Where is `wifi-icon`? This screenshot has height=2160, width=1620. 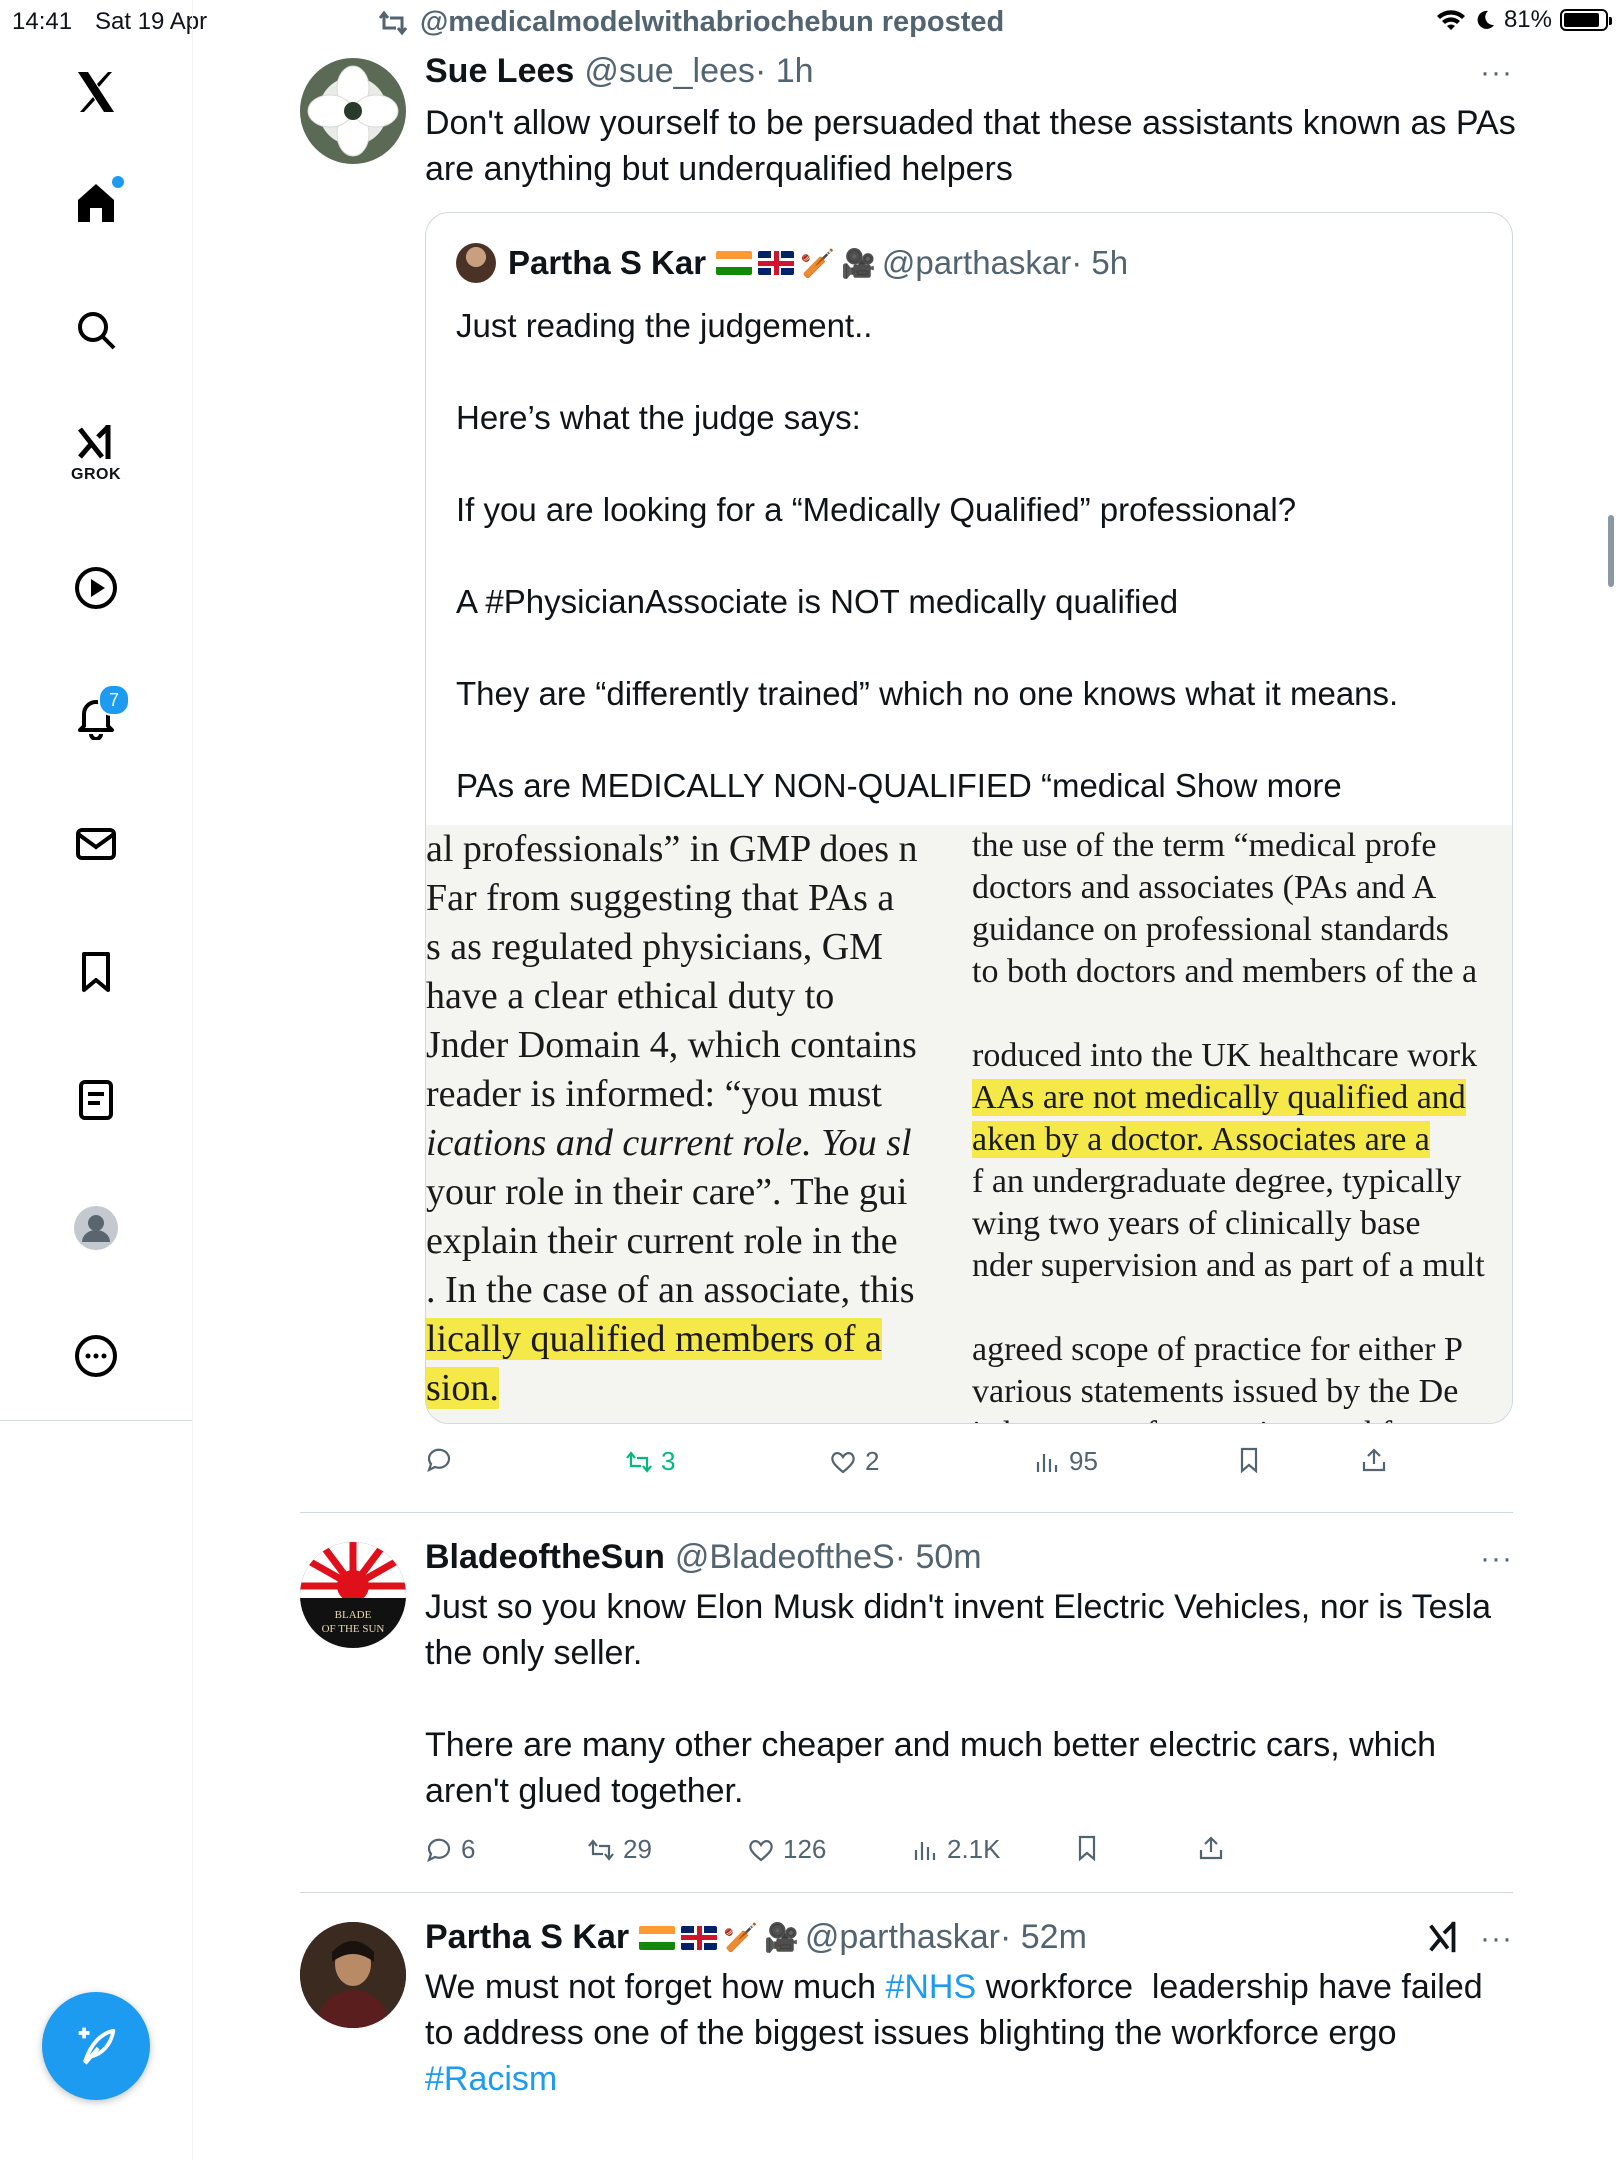
wifi-icon is located at coordinates (1450, 20).